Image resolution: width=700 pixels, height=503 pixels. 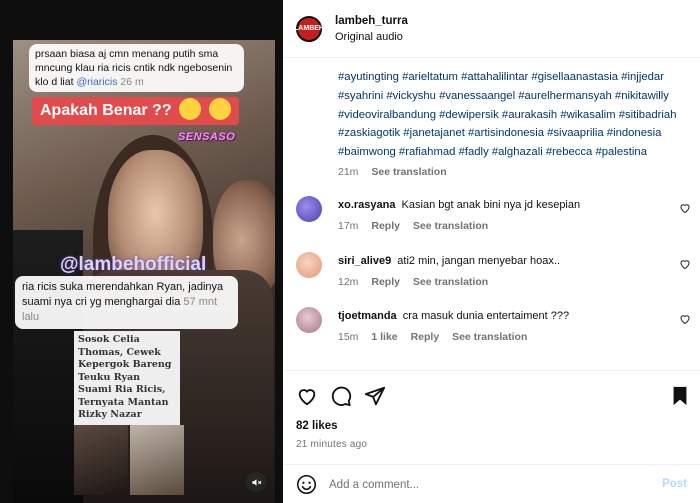 I want to click on banner-text: Apakah Benar ??, so click(x=106, y=110).